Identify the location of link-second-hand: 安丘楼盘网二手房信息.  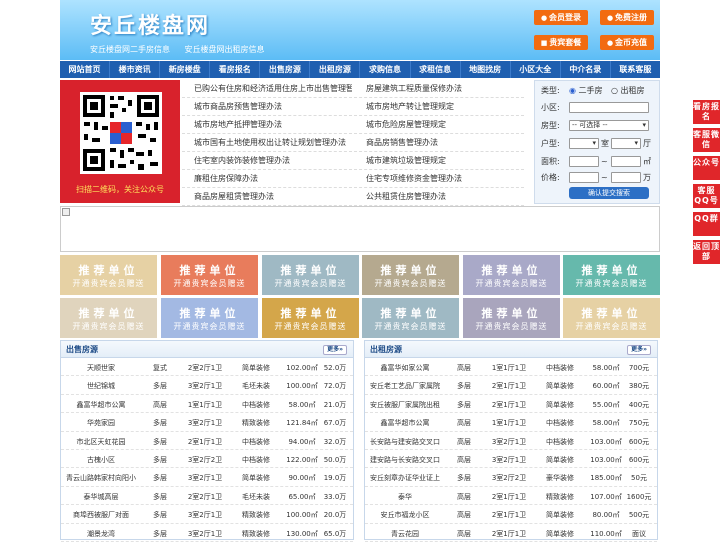
(130, 49).